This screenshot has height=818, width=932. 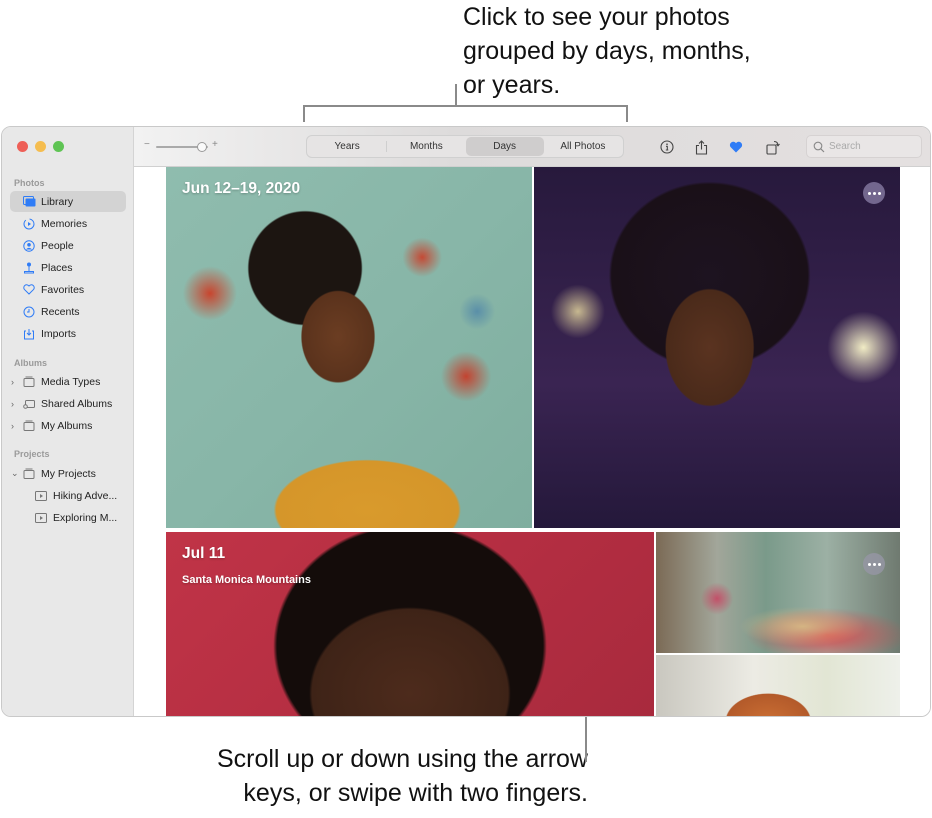 I want to click on sidebar-item-places: Places, so click(x=68, y=267).